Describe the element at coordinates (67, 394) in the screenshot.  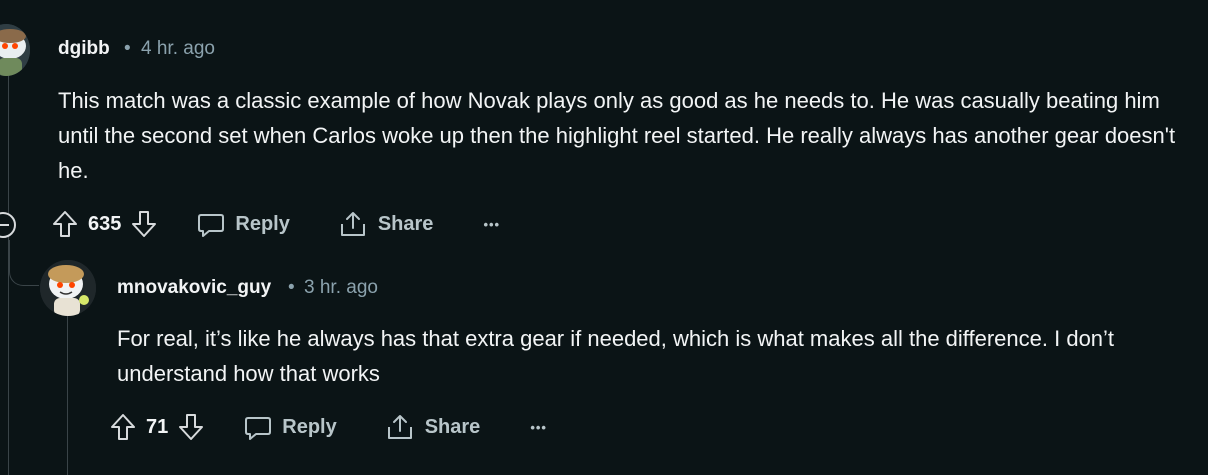
I see `reply-thread-line` at that location.